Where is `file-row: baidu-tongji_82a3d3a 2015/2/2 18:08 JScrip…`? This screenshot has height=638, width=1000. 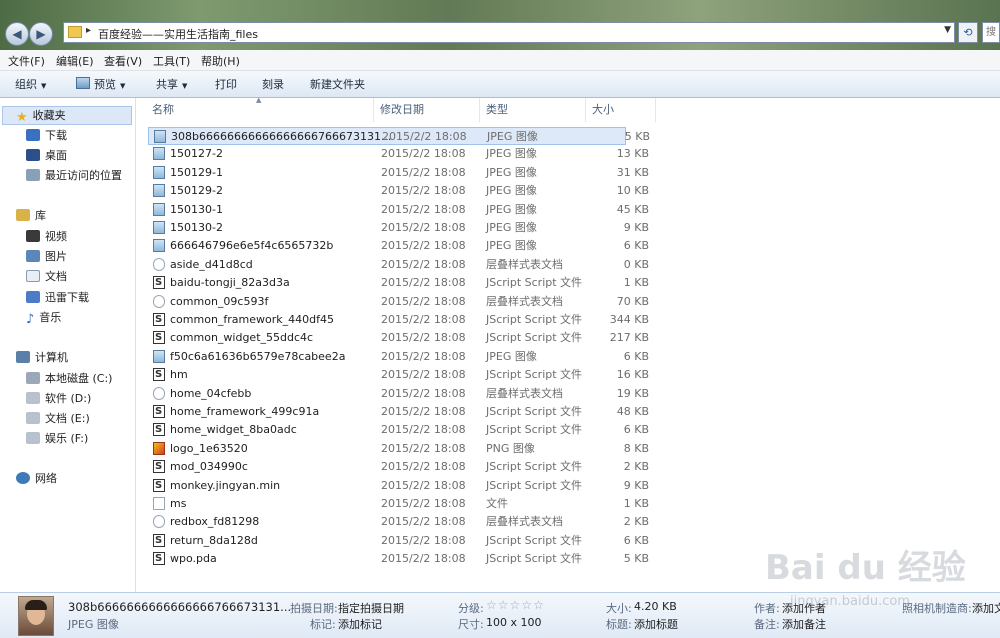 file-row: baidu-tongji_82a3d3a 2015/2/2 18:08 JScrip… is located at coordinates (574, 283).